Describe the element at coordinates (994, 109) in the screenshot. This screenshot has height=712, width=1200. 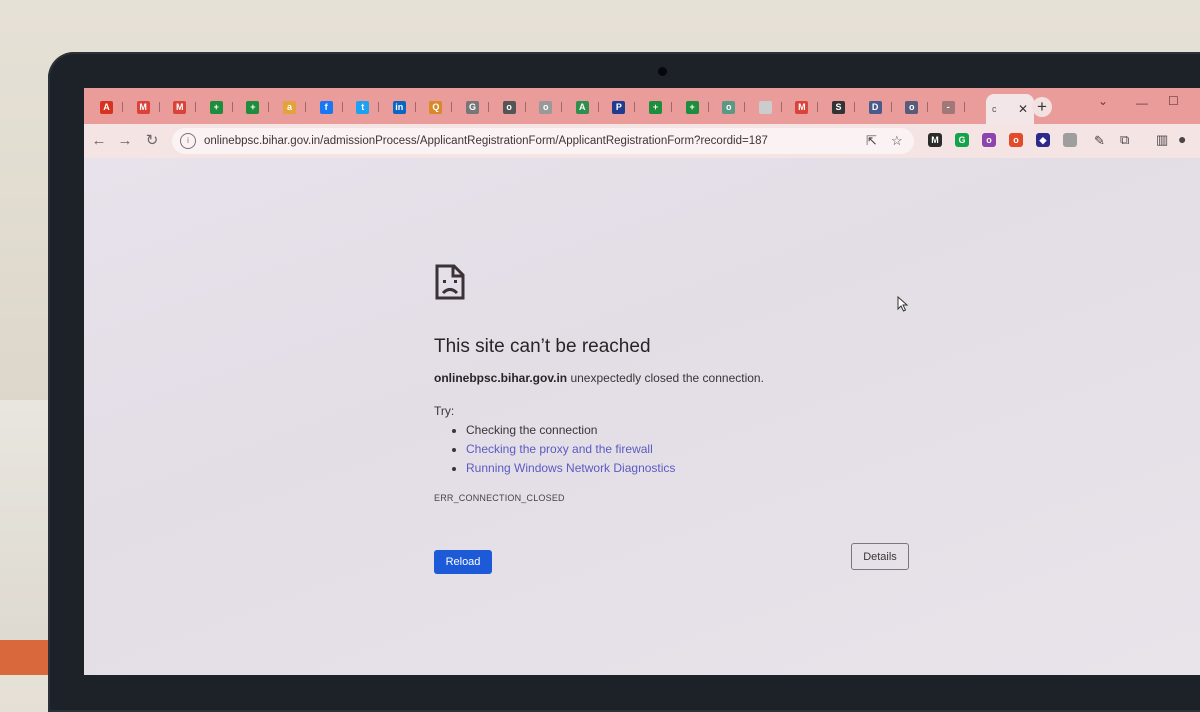
I see `active-tab-title: c` at that location.